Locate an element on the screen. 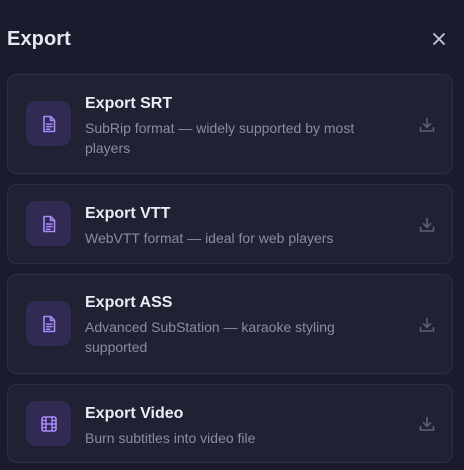  film-icon is located at coordinates (48, 423).